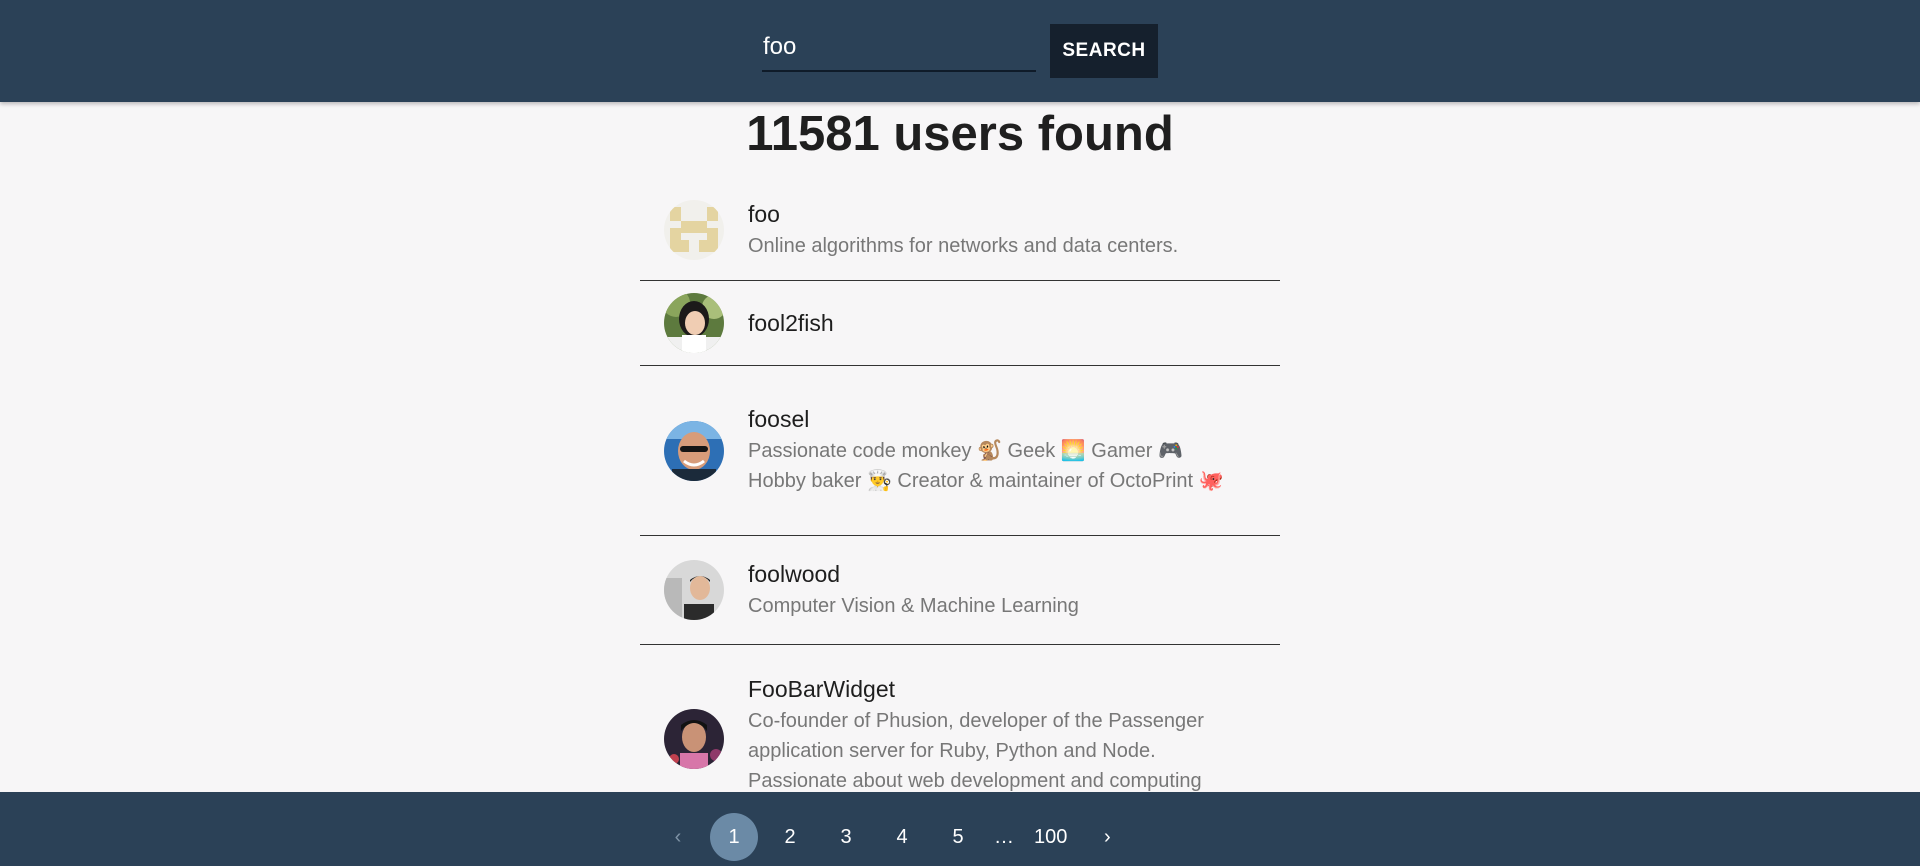 Image resolution: width=1920 pixels, height=866 pixels. Describe the element at coordinates (678, 837) in the screenshot. I see `chevron-left-icon: ‹` at that location.